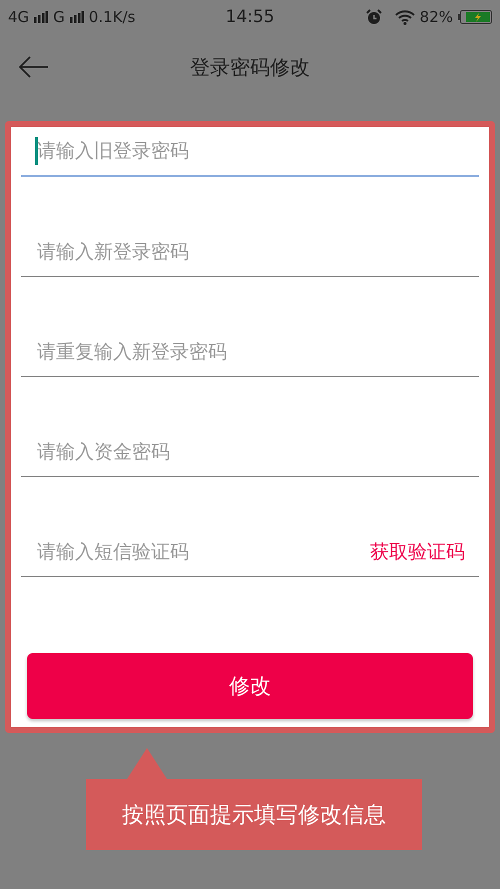 The width and height of the screenshot is (500, 889). What do you see at coordinates (424, 551) in the screenshot?
I see `get-code-link: 获取验证码` at bounding box center [424, 551].